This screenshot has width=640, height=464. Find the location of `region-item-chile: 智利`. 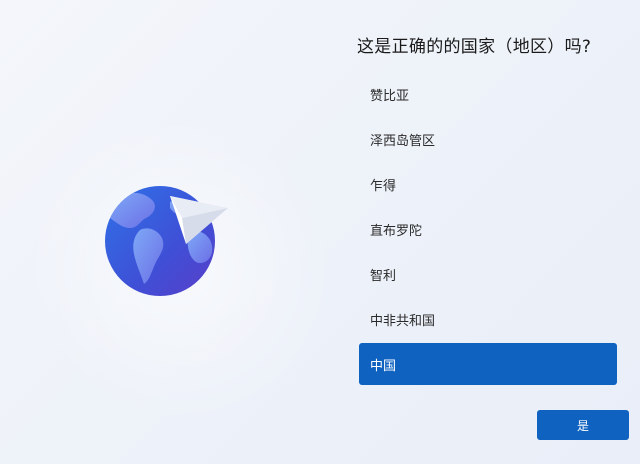

region-item-chile: 智利 is located at coordinates (488, 274).